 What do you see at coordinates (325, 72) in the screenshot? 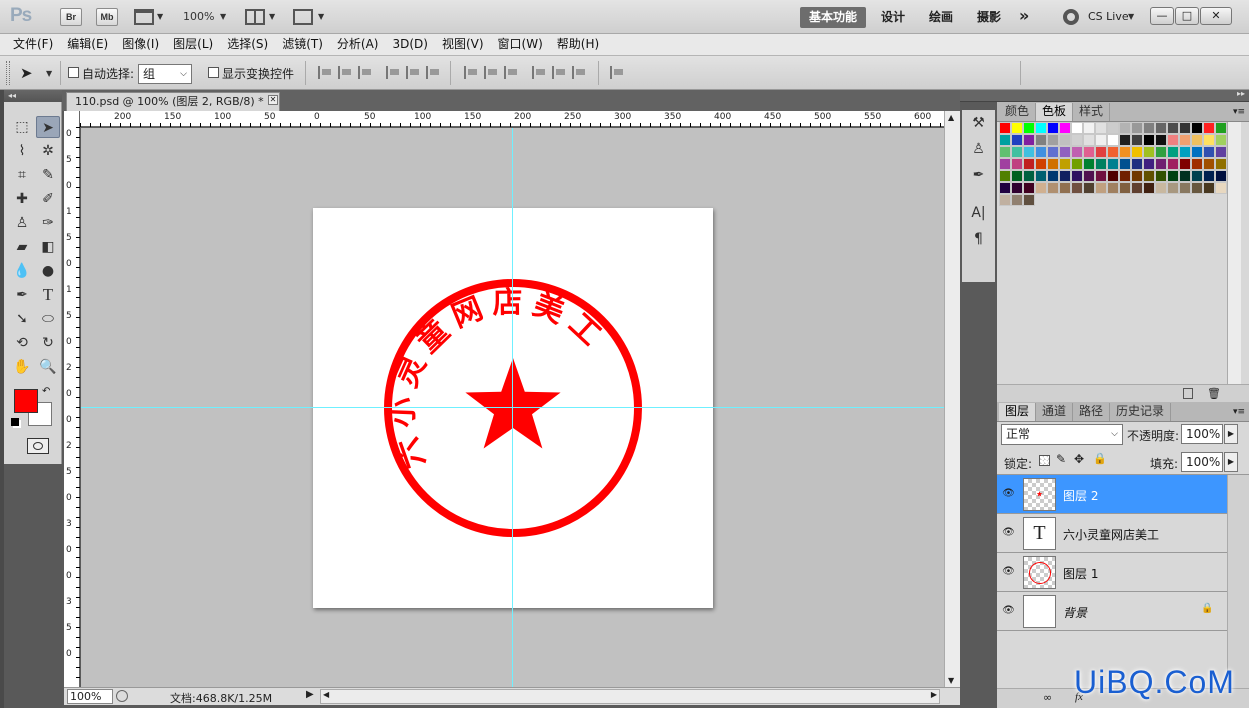
I see `align-top-icon` at bounding box center [325, 72].